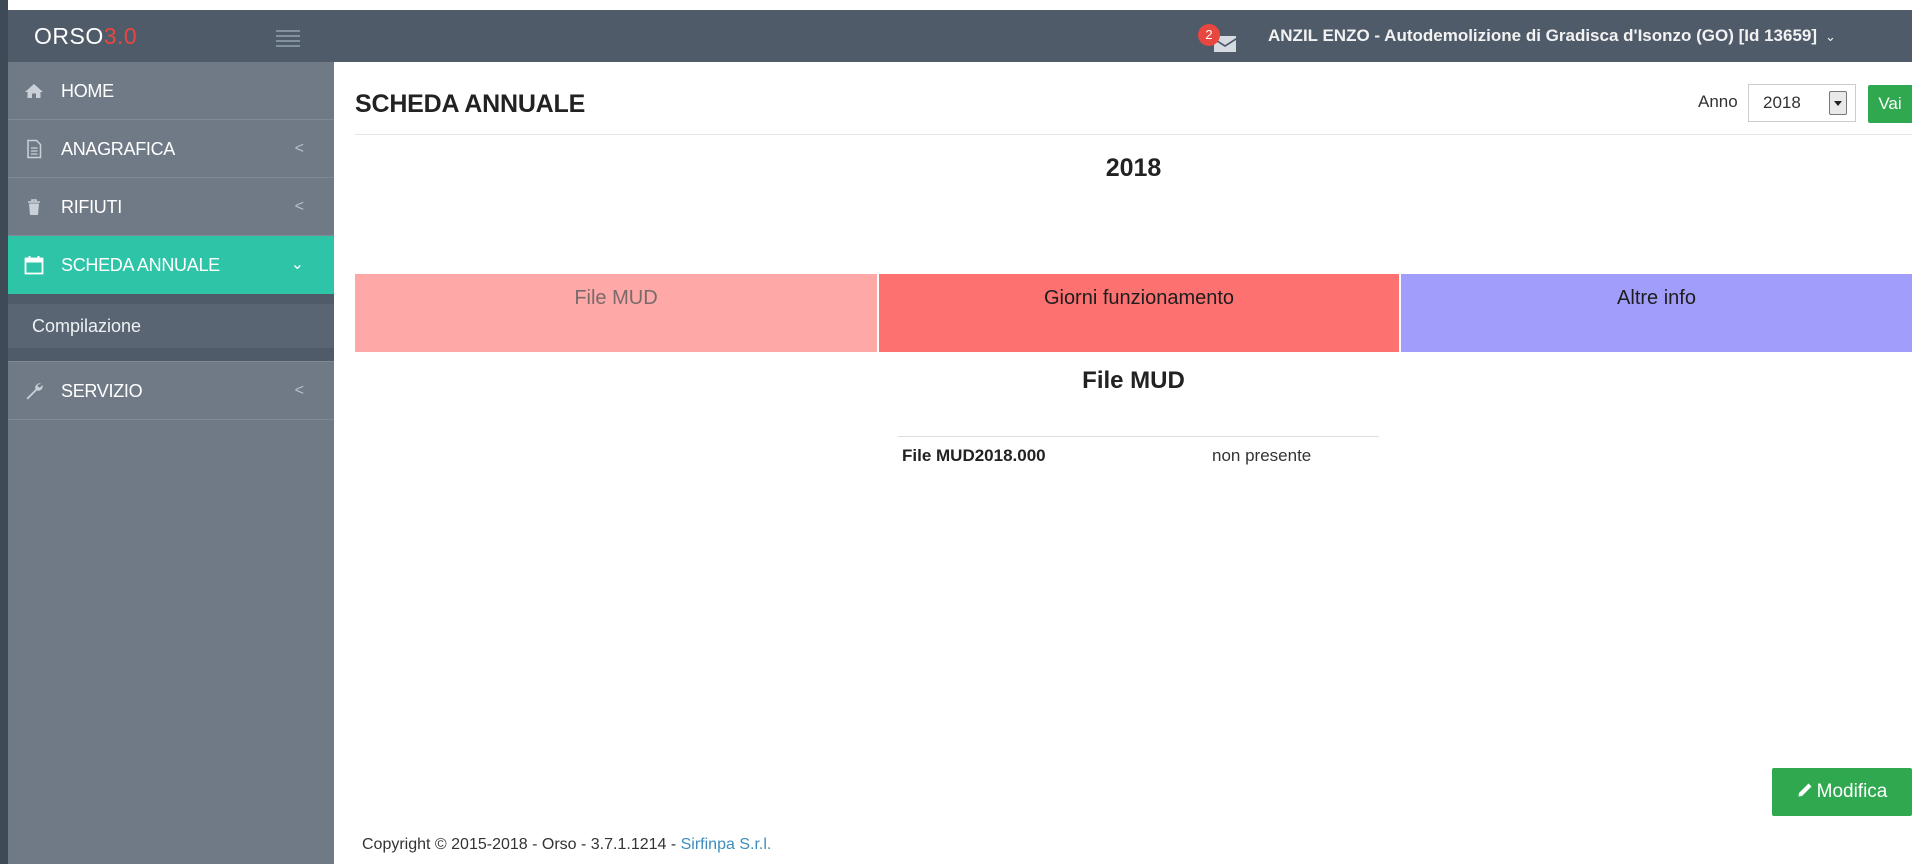 Image resolution: width=1912 pixels, height=864 pixels. Describe the element at coordinates (1805, 790) in the screenshot. I see `pencil-icon` at that location.